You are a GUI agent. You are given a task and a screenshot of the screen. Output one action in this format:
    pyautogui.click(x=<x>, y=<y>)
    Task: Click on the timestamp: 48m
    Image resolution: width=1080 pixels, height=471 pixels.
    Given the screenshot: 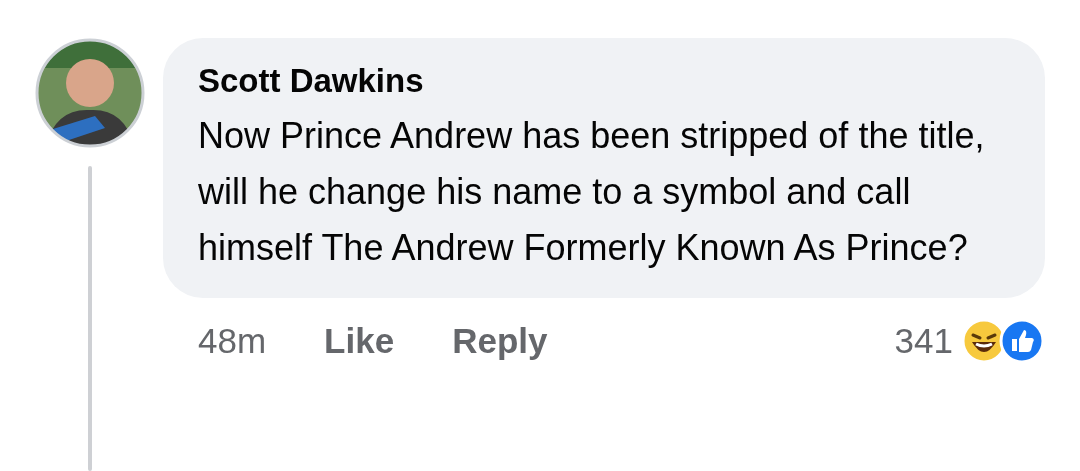 What is the action you would take?
    pyautogui.click(x=232, y=341)
    